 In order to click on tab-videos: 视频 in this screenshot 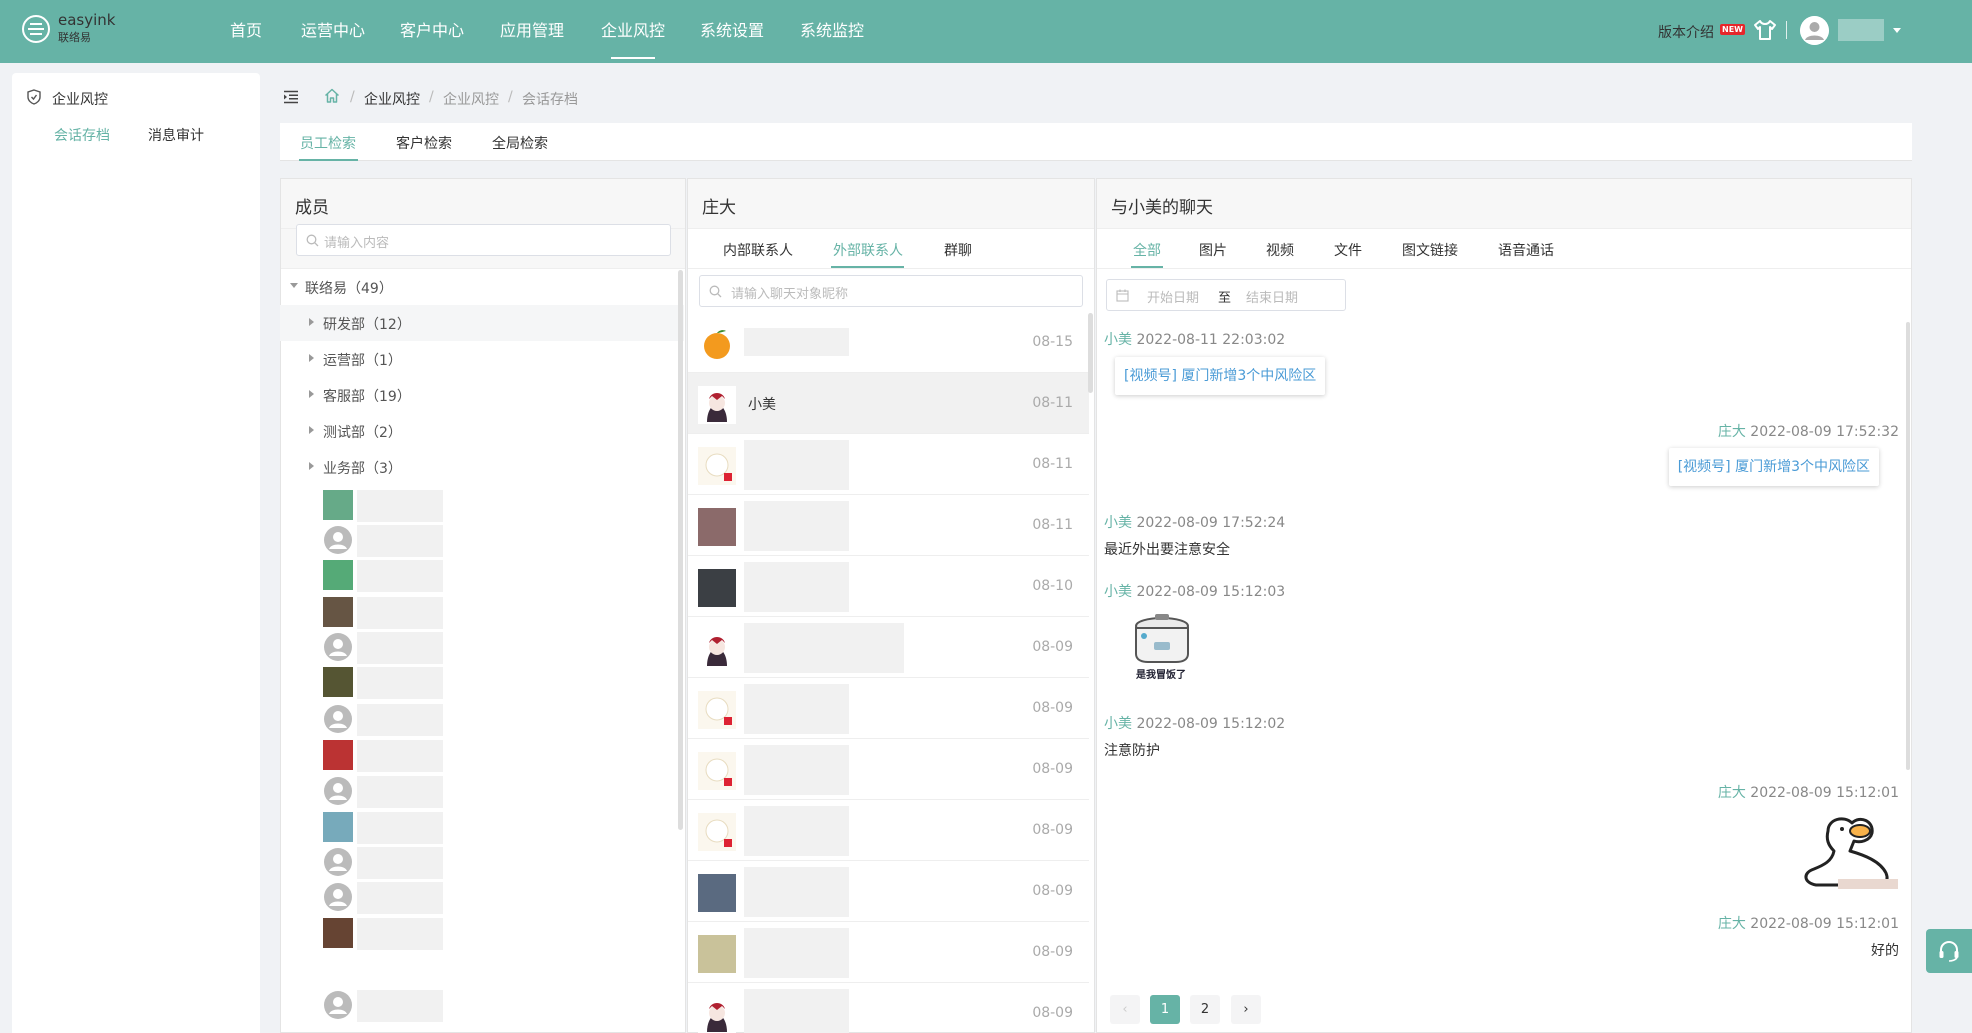, I will do `click(1280, 250)`.